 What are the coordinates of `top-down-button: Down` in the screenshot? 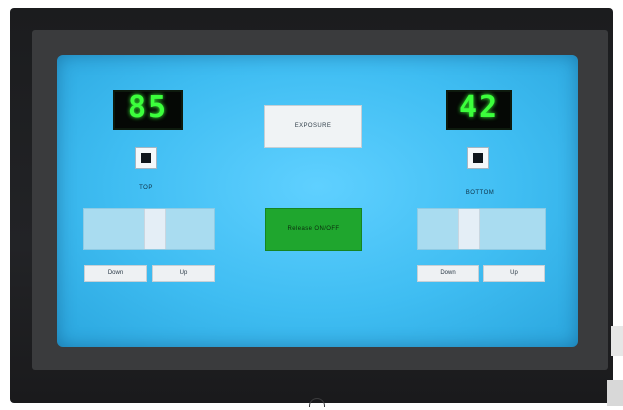 It's located at (115, 273).